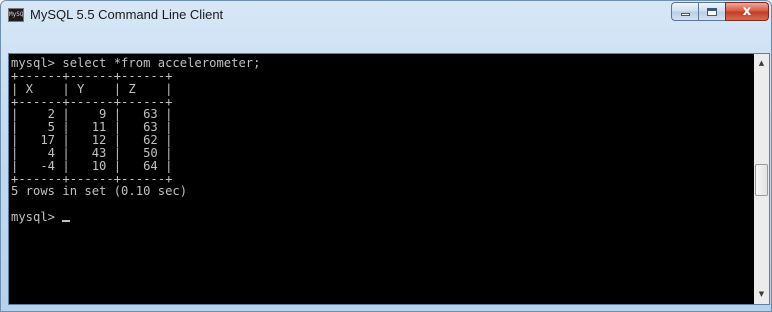  I want to click on window-title: MySQL 5.5 Command Line Client, so click(127, 14).